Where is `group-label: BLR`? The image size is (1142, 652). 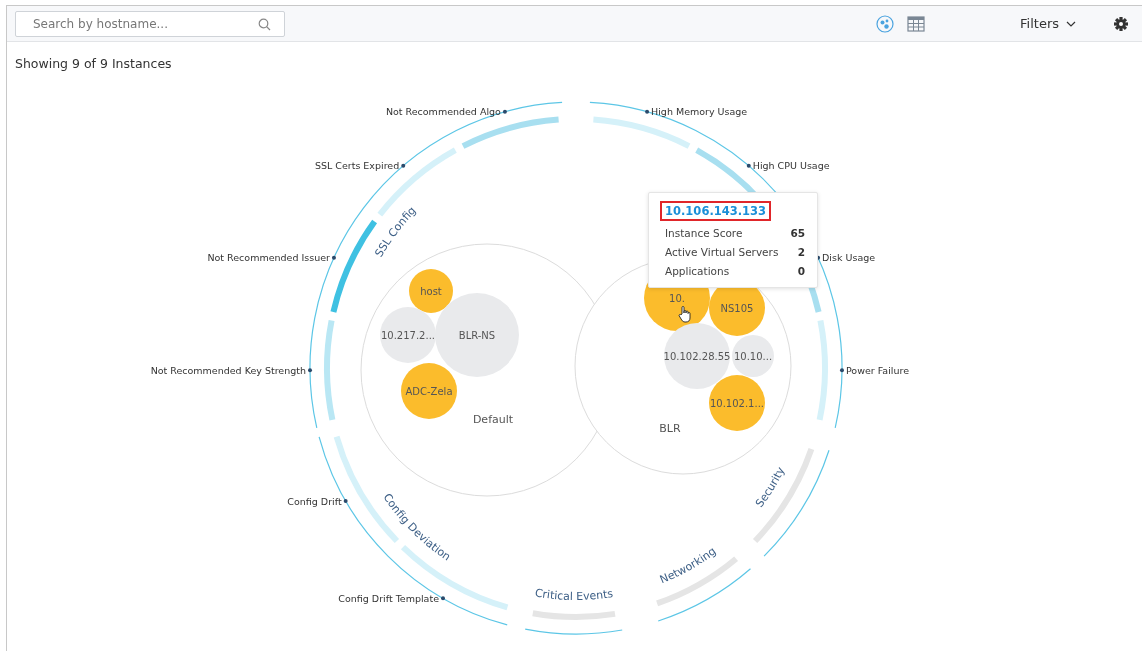 group-label: BLR is located at coordinates (670, 428).